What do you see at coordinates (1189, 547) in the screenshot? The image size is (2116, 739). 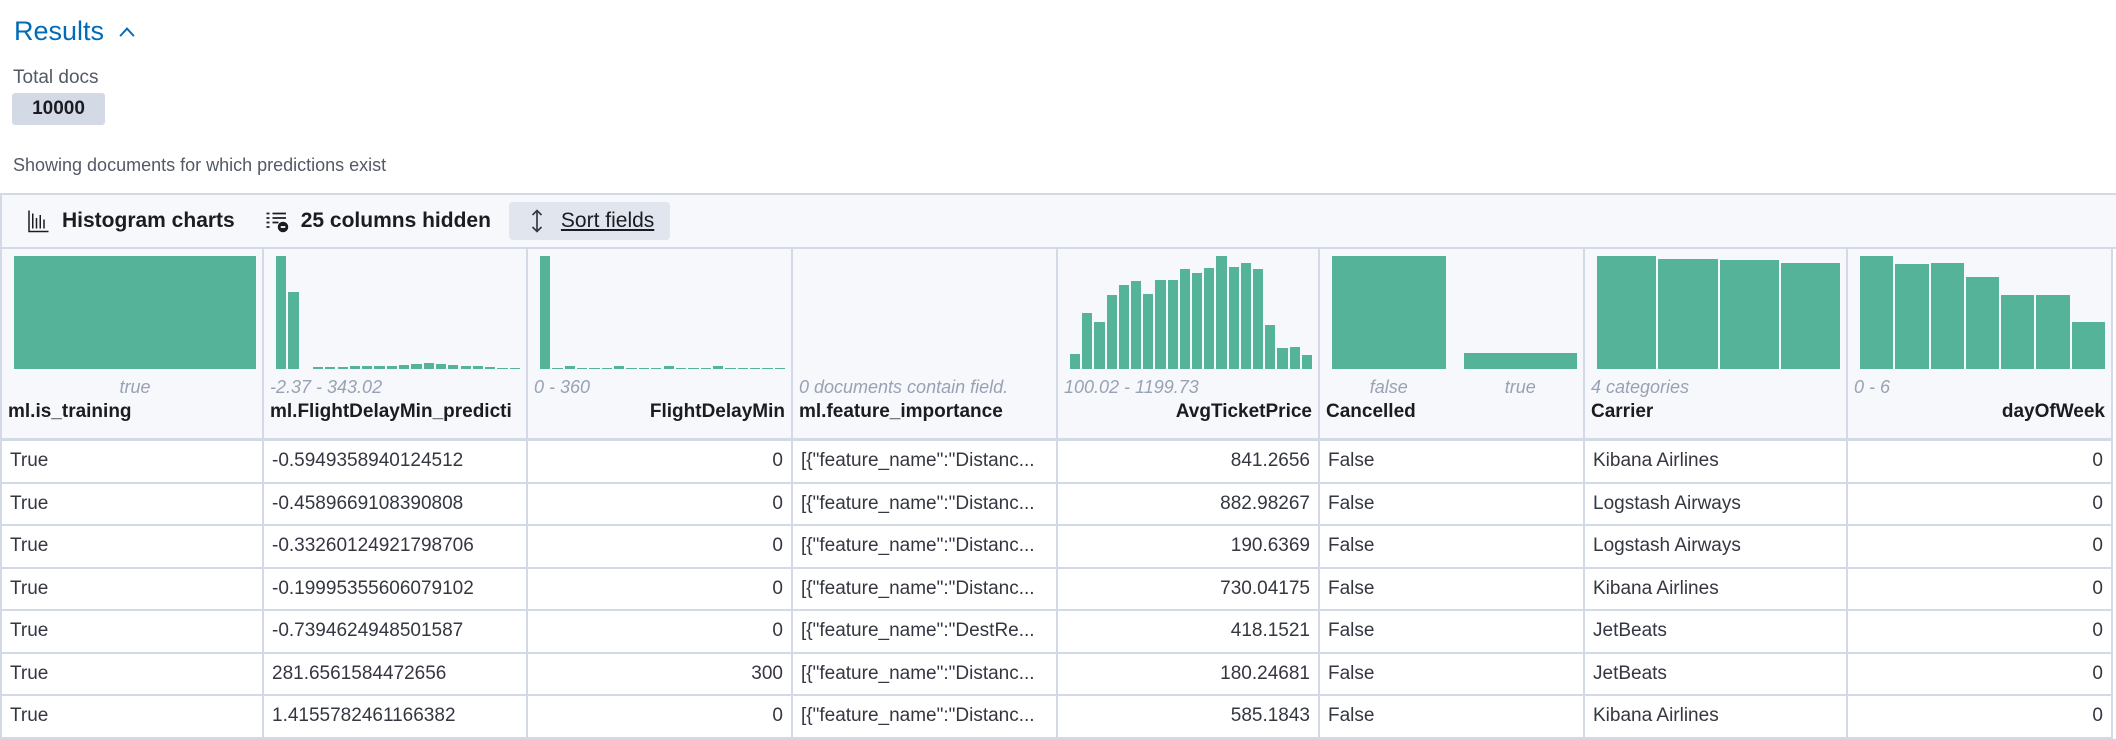 I see `table-cell: 190.6369` at bounding box center [1189, 547].